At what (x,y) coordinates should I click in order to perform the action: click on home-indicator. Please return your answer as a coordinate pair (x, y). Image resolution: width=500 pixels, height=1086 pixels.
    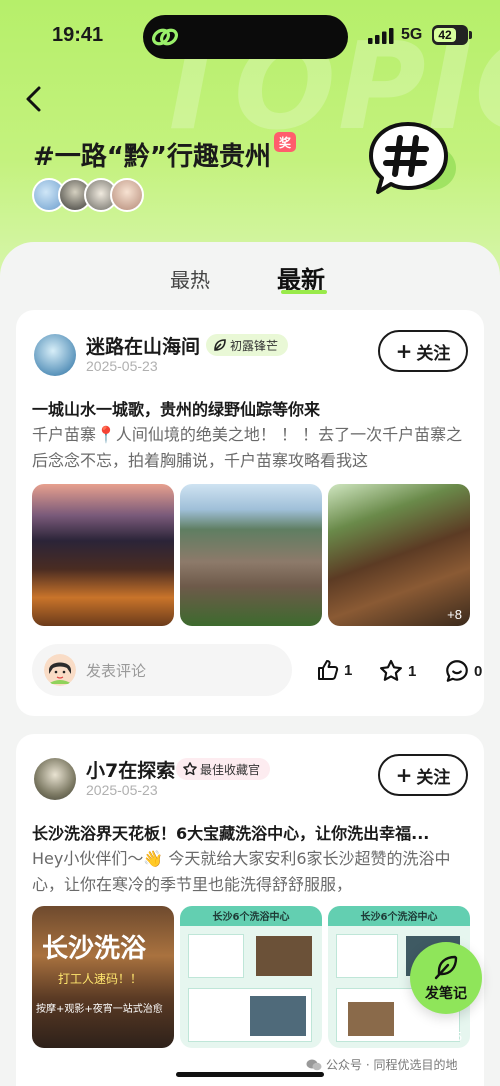
    Looking at the image, I should click on (250, 1074).